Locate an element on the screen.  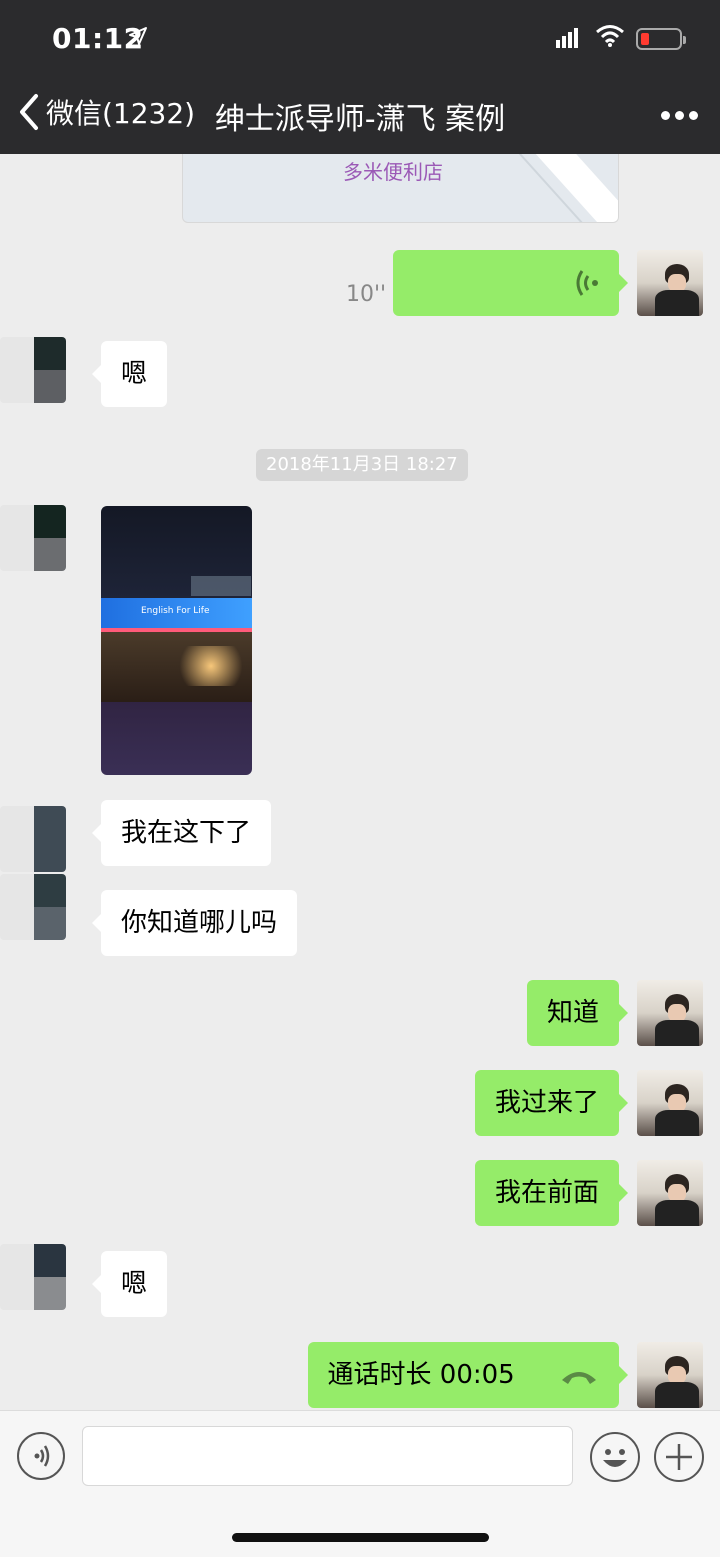
location-arrow-icon is located at coordinates (138, 36).